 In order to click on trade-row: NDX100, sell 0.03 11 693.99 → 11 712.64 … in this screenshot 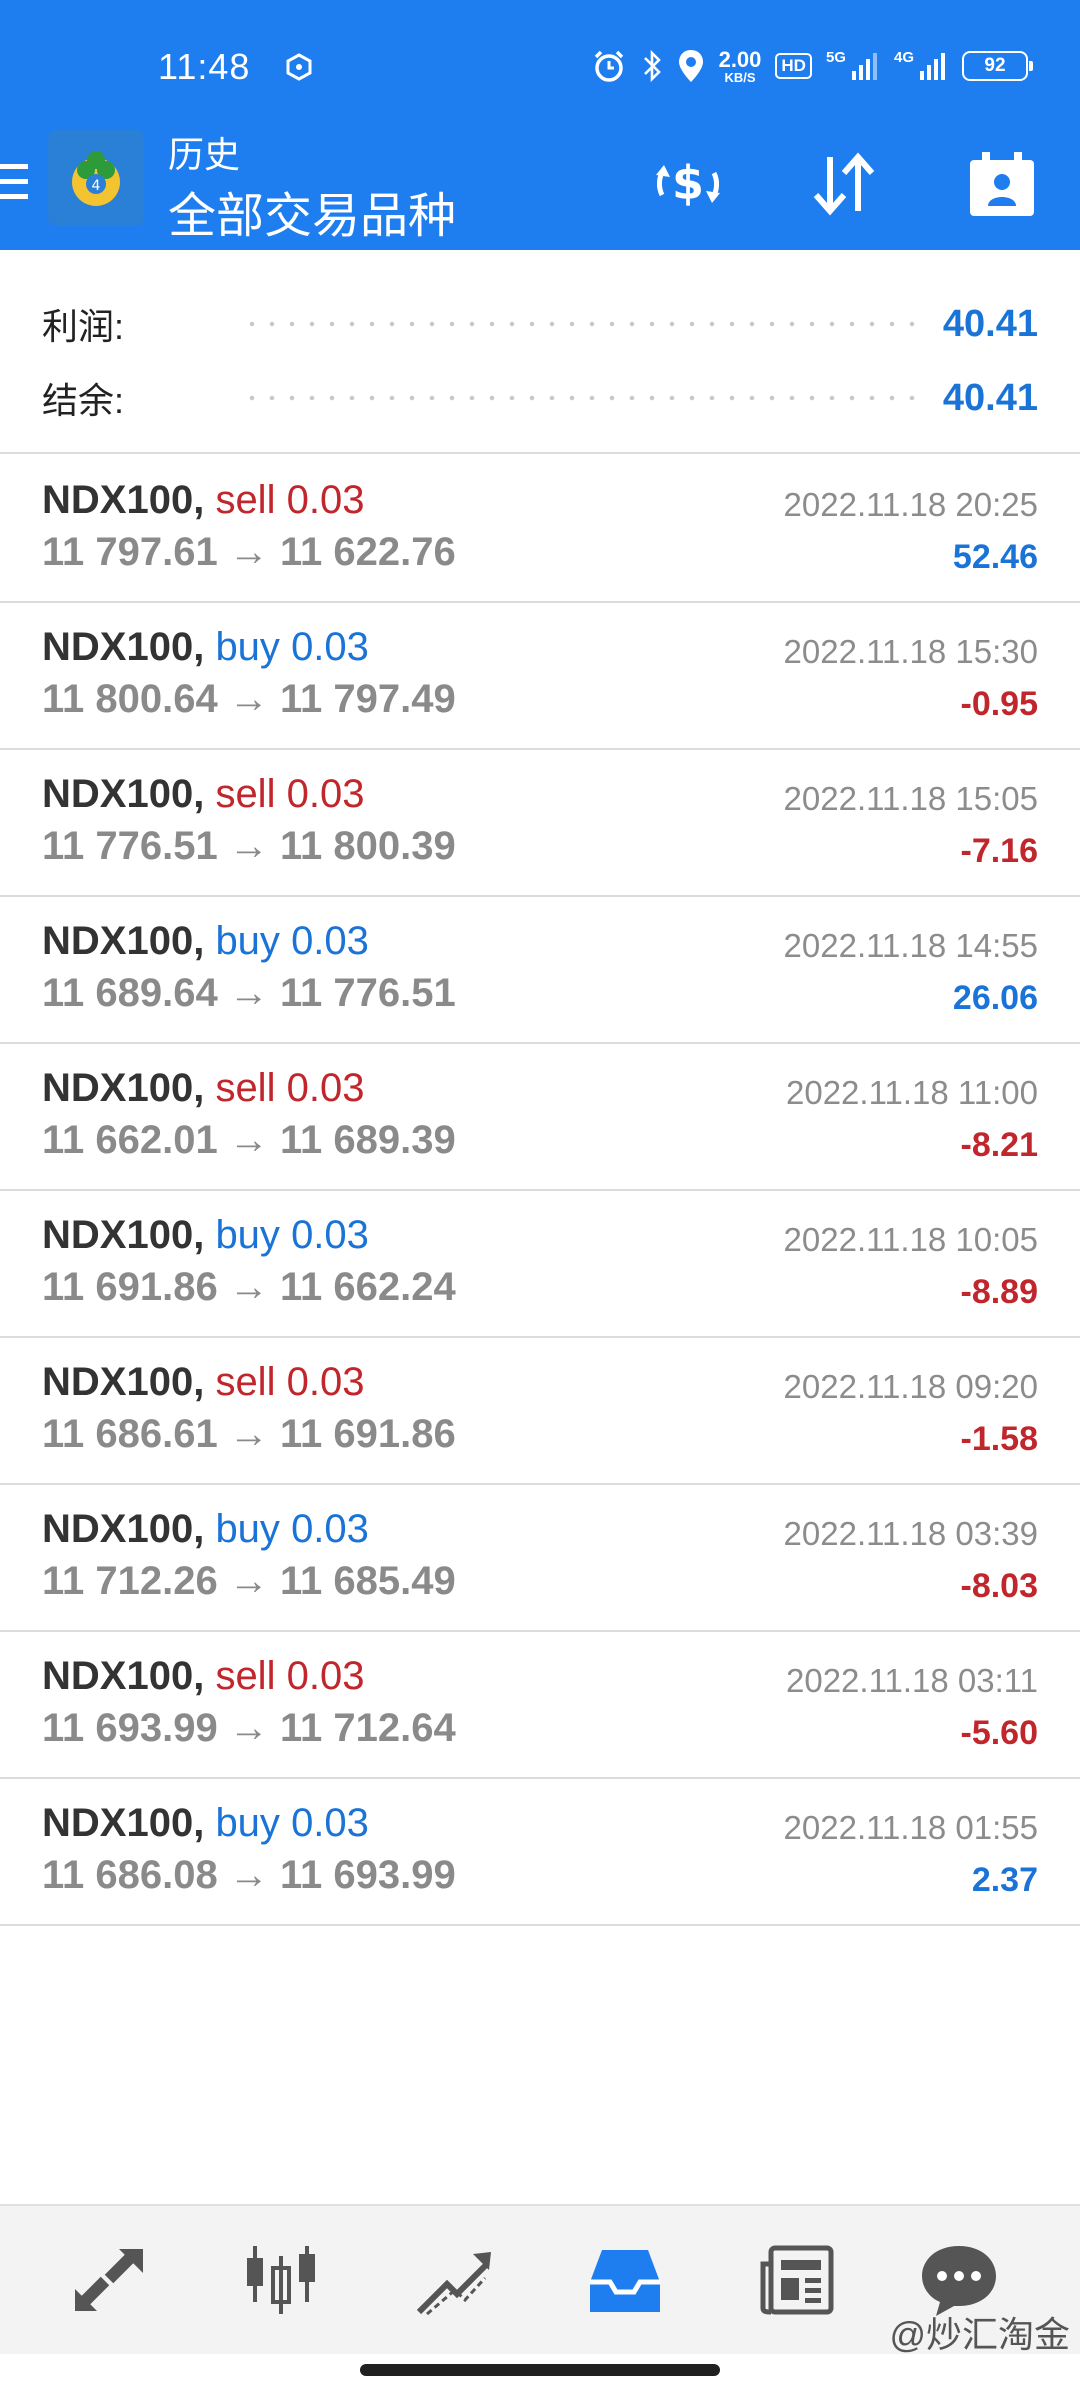, I will do `click(540, 1705)`.